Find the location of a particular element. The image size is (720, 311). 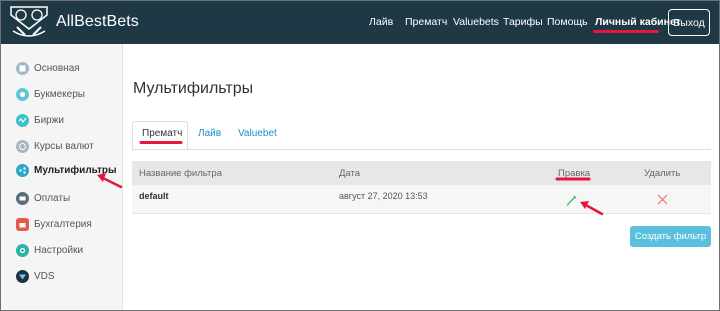

exchange-icon is located at coordinates (22, 120).